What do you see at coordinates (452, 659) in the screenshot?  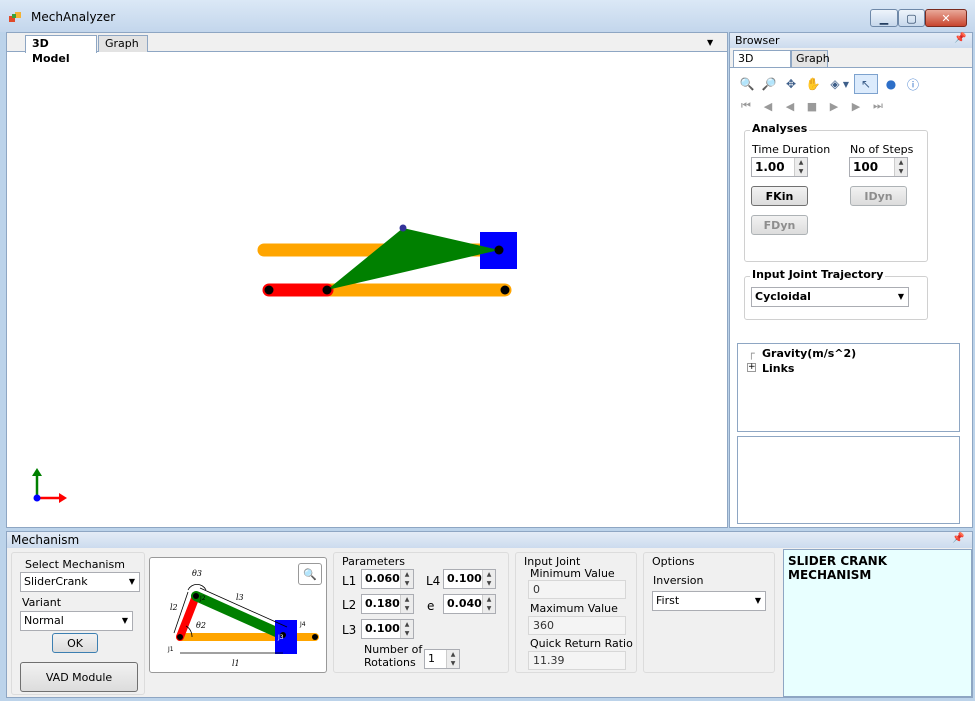 I see `rotations-spin-icon: ▲ ▼` at bounding box center [452, 659].